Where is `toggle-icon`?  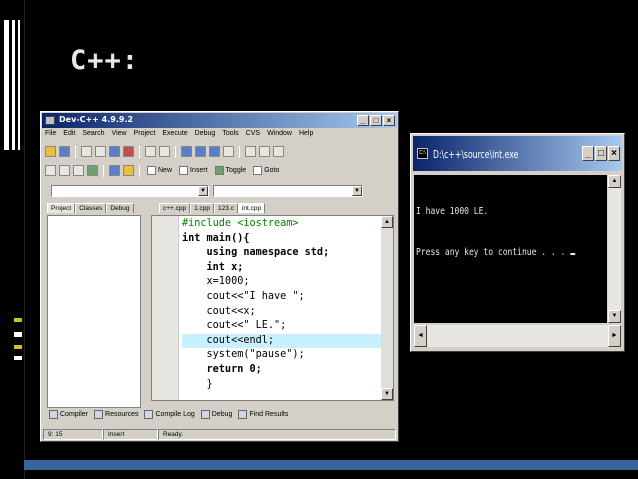 toggle-icon is located at coordinates (219, 170).